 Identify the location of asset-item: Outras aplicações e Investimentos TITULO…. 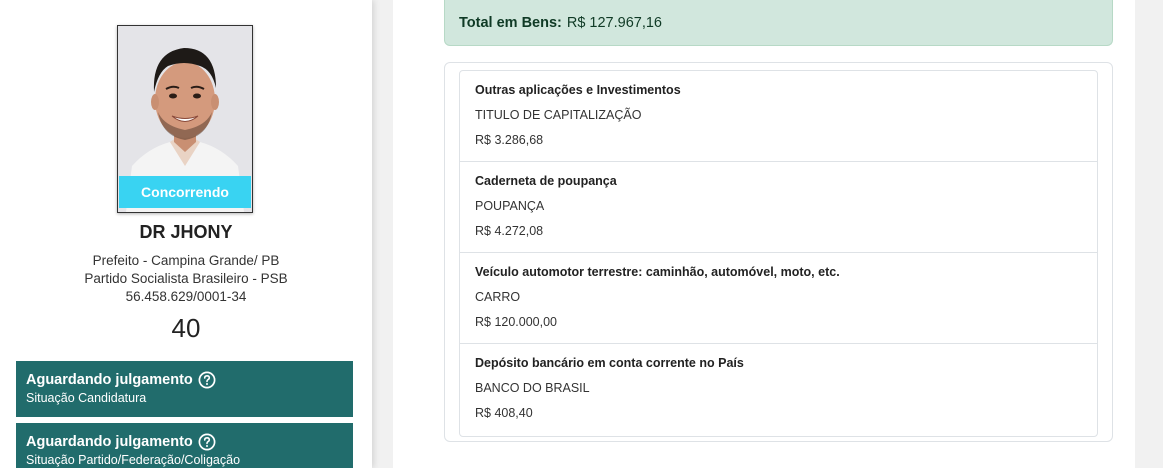
(778, 116).